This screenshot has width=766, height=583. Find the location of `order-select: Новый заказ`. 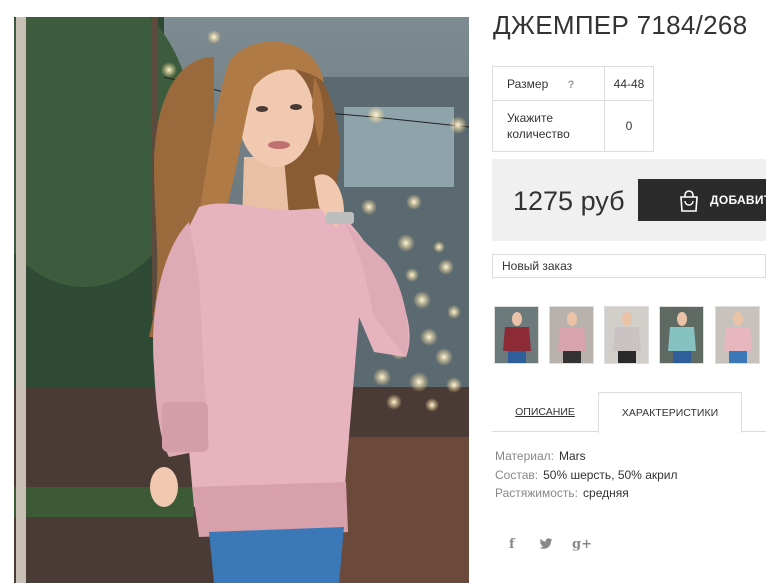

order-select: Новый заказ is located at coordinates (629, 266).